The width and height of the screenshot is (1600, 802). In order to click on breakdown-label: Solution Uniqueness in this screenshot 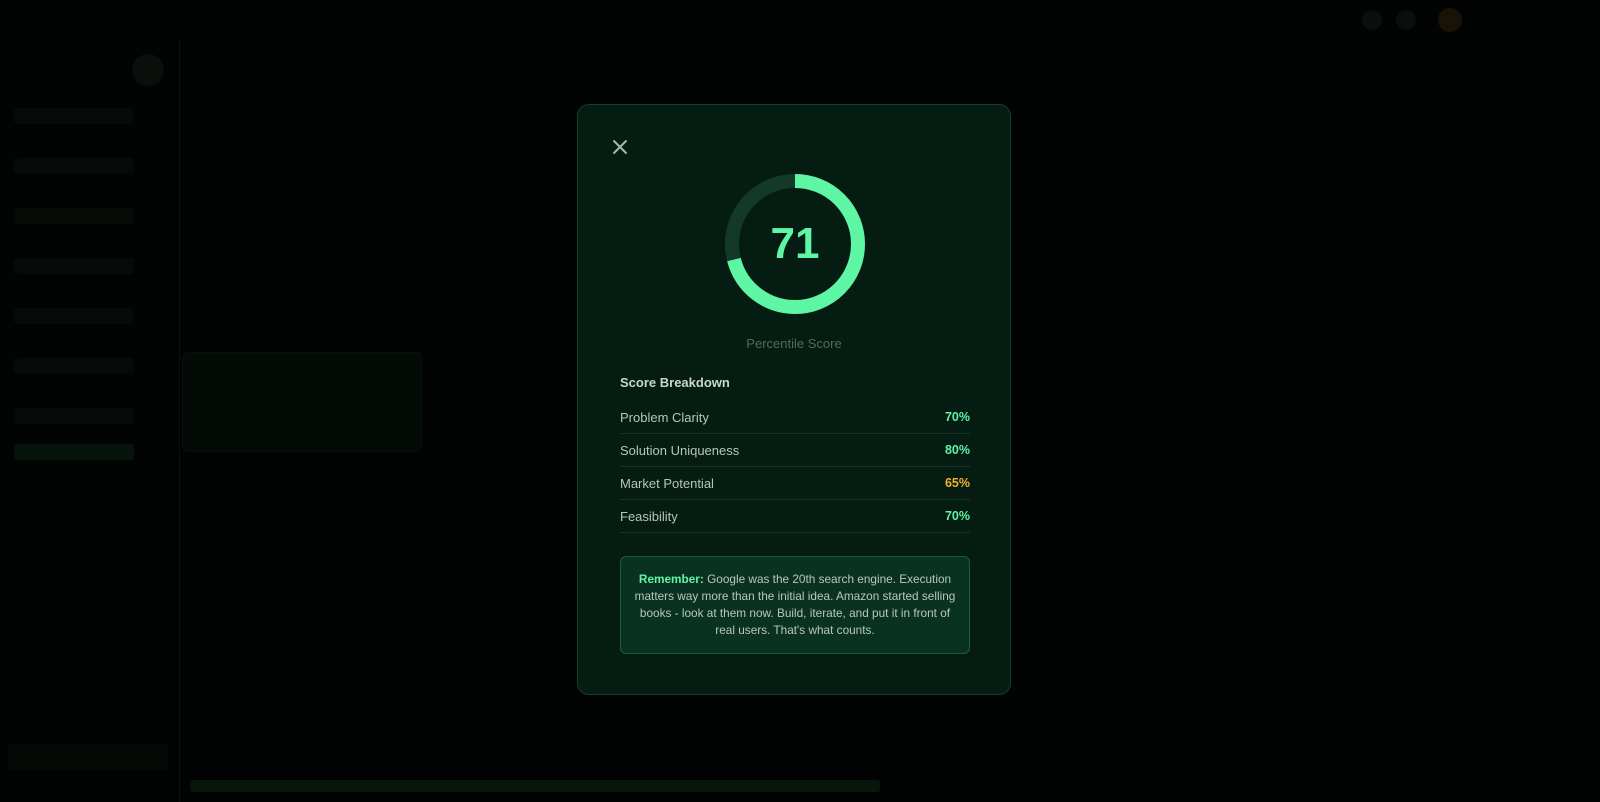, I will do `click(680, 450)`.